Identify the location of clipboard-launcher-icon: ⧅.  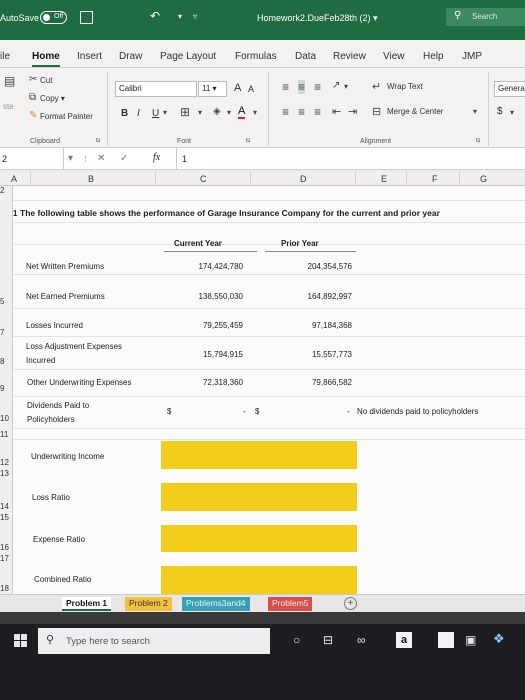
(98, 141).